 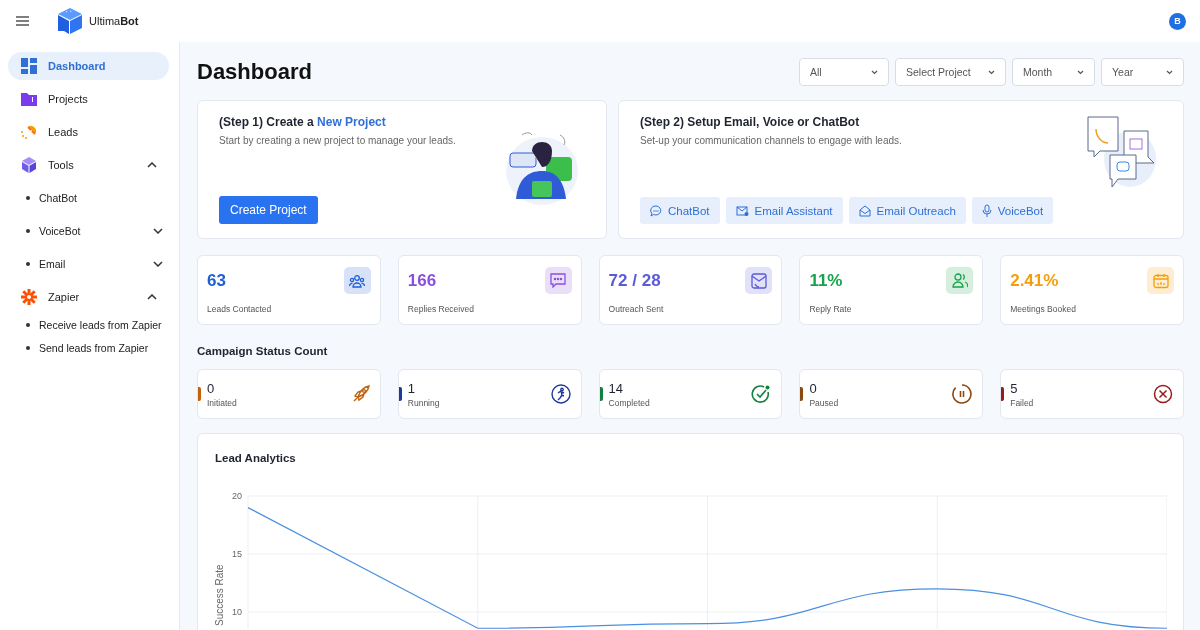 What do you see at coordinates (240, 309) in the screenshot?
I see `stat-label: Leads Contacted` at bounding box center [240, 309].